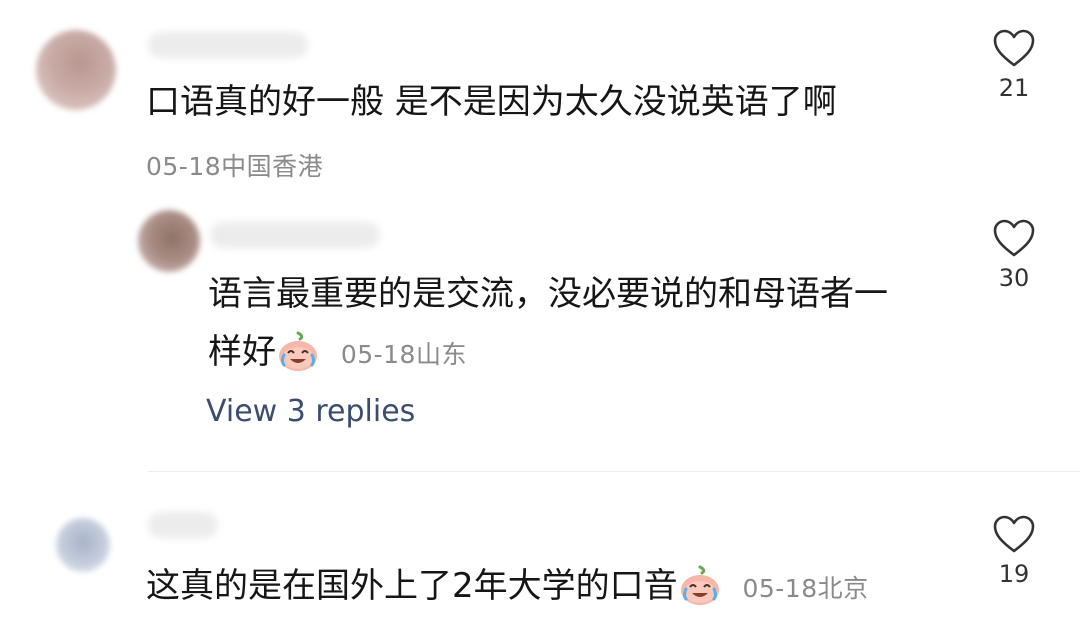  What do you see at coordinates (507, 587) in the screenshot?
I see `comment-text: 这真的是在国外上了2年大学的口音 05-18北京` at bounding box center [507, 587].